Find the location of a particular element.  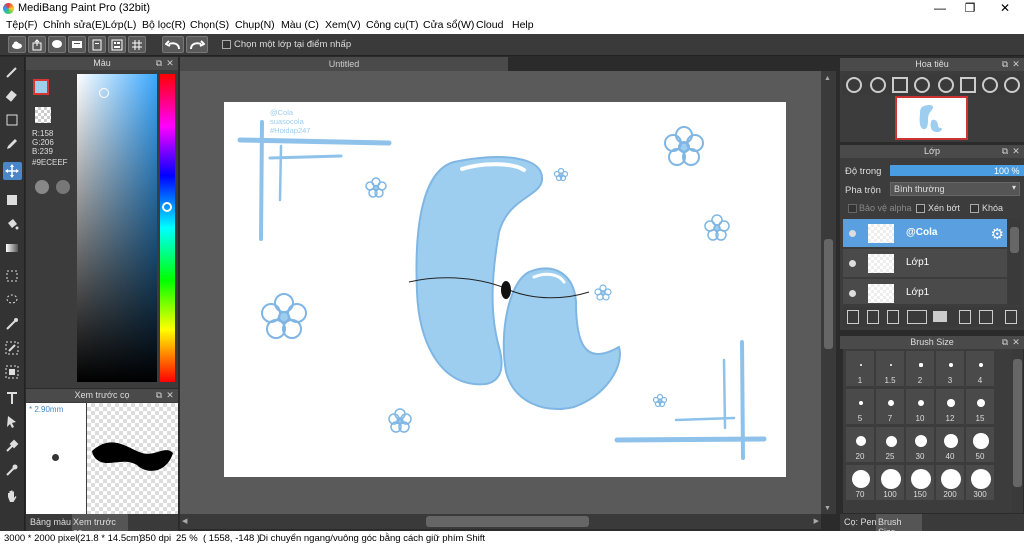

transparent-swatch is located at coordinates (43, 115).